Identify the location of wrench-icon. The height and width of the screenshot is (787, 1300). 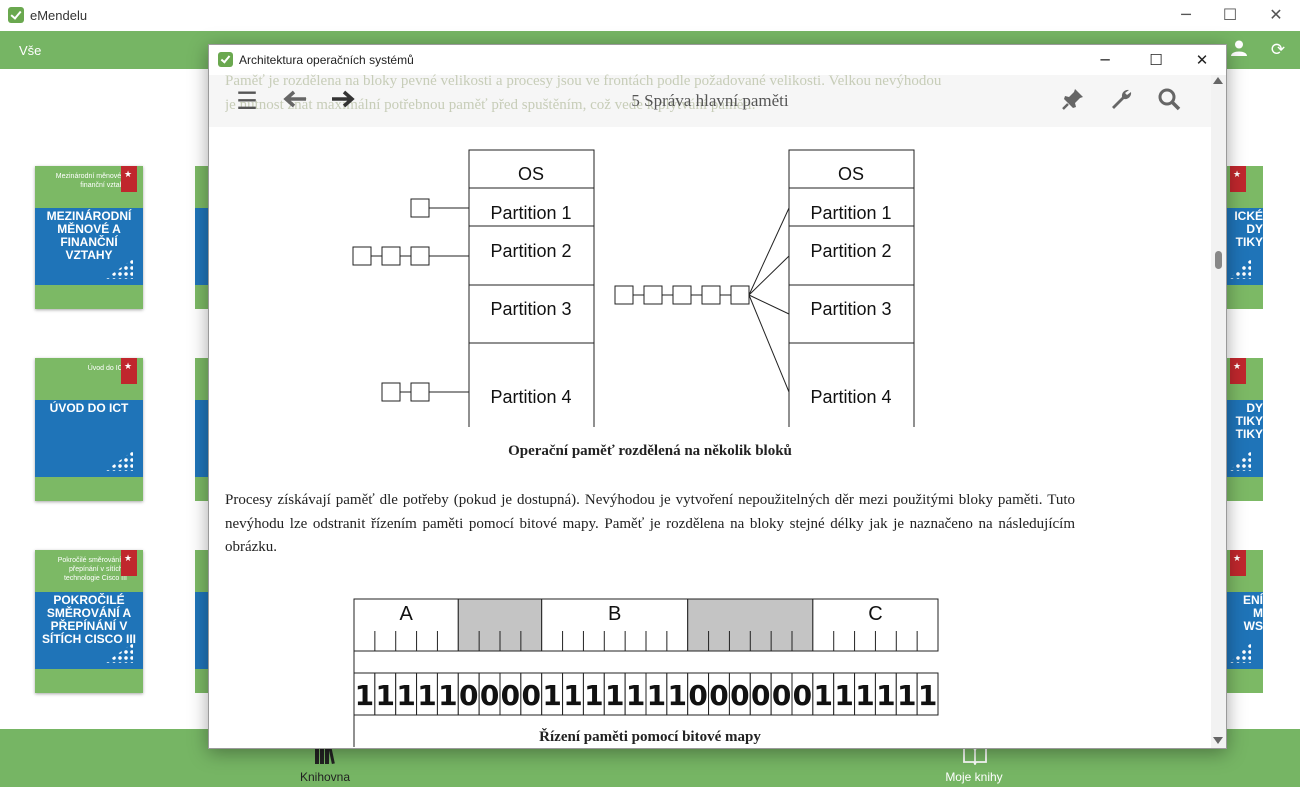
(1121, 101).